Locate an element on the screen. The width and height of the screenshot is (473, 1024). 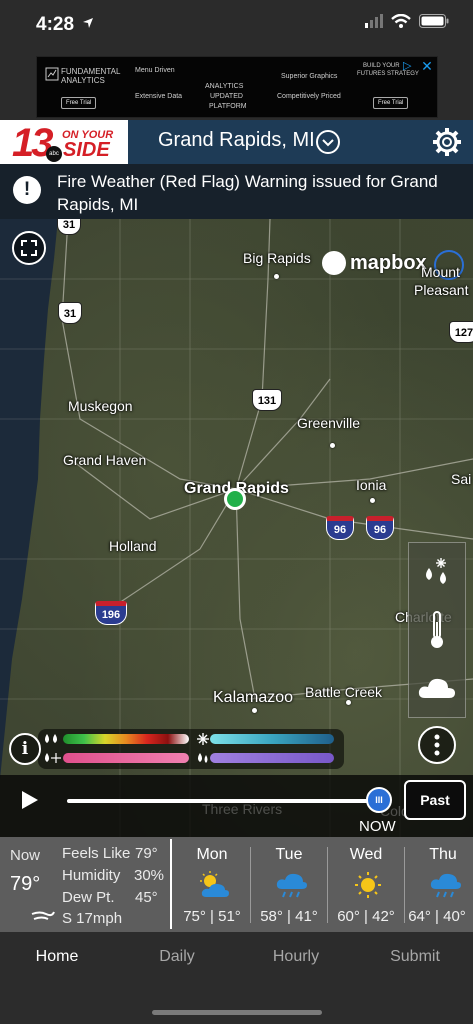
ad-col3b: Competitively Priced is located at coordinates (309, 96).